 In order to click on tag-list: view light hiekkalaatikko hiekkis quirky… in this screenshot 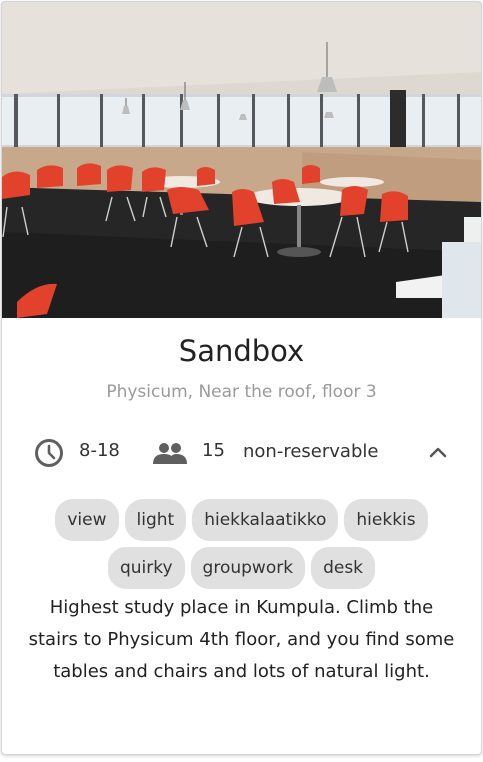, I will do `click(241, 544)`.